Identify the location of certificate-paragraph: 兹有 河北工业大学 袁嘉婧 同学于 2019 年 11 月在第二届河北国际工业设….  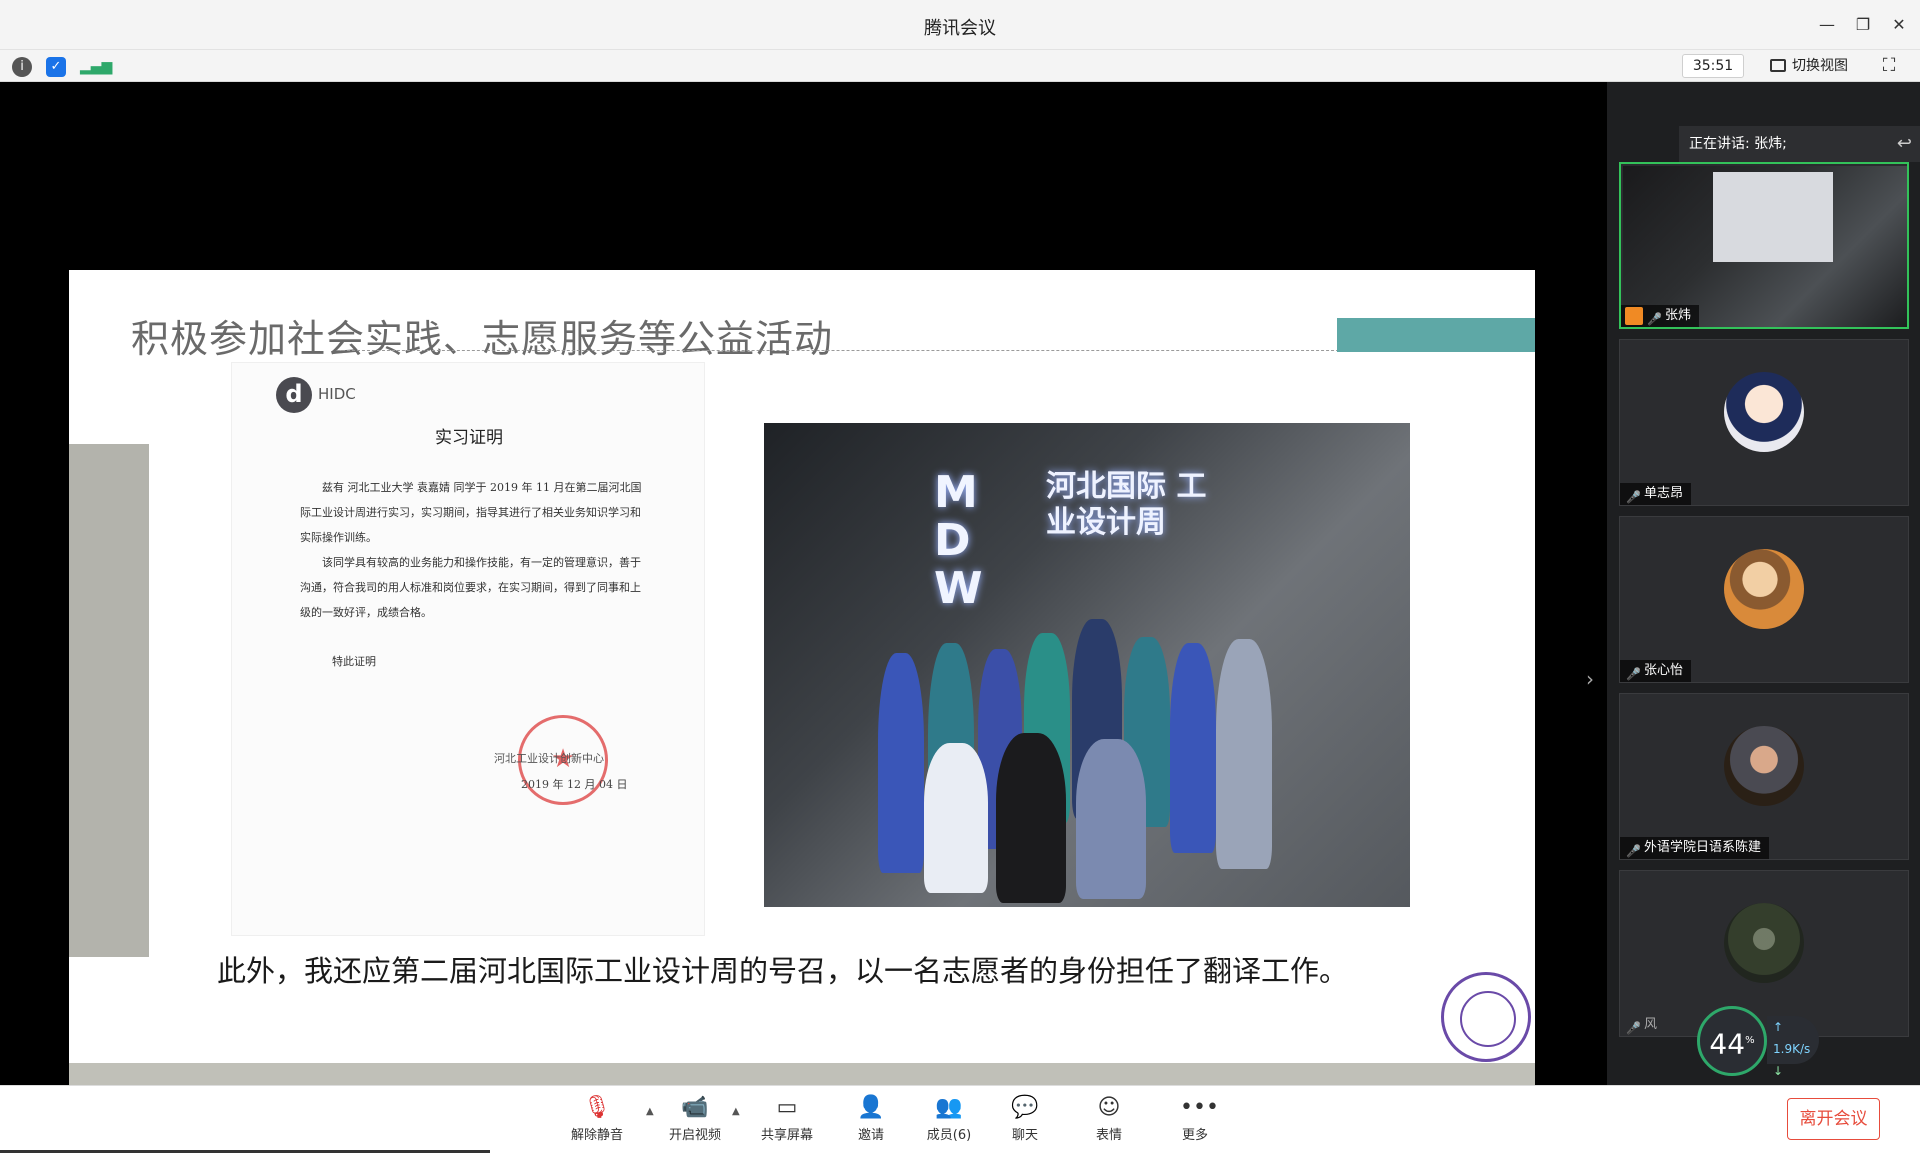
(471, 512).